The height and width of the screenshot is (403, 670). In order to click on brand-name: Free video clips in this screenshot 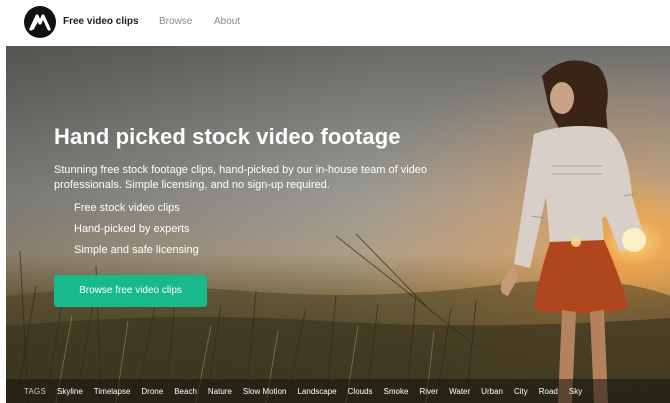, I will do `click(101, 21)`.